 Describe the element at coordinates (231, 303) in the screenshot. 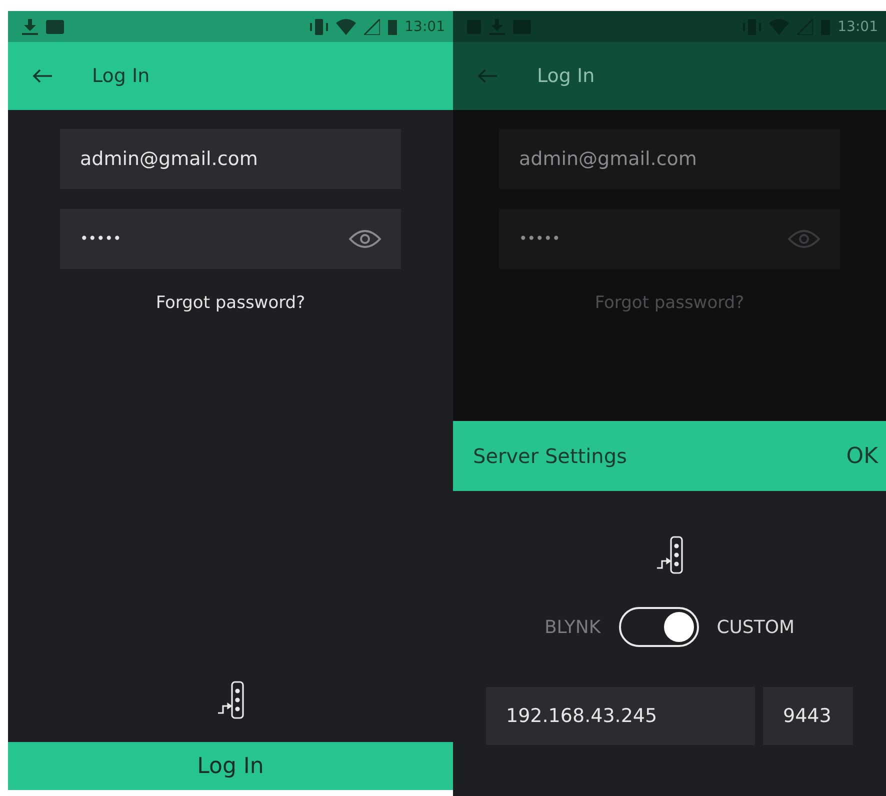

I see `forgot-password-link: Forgot password?` at that location.